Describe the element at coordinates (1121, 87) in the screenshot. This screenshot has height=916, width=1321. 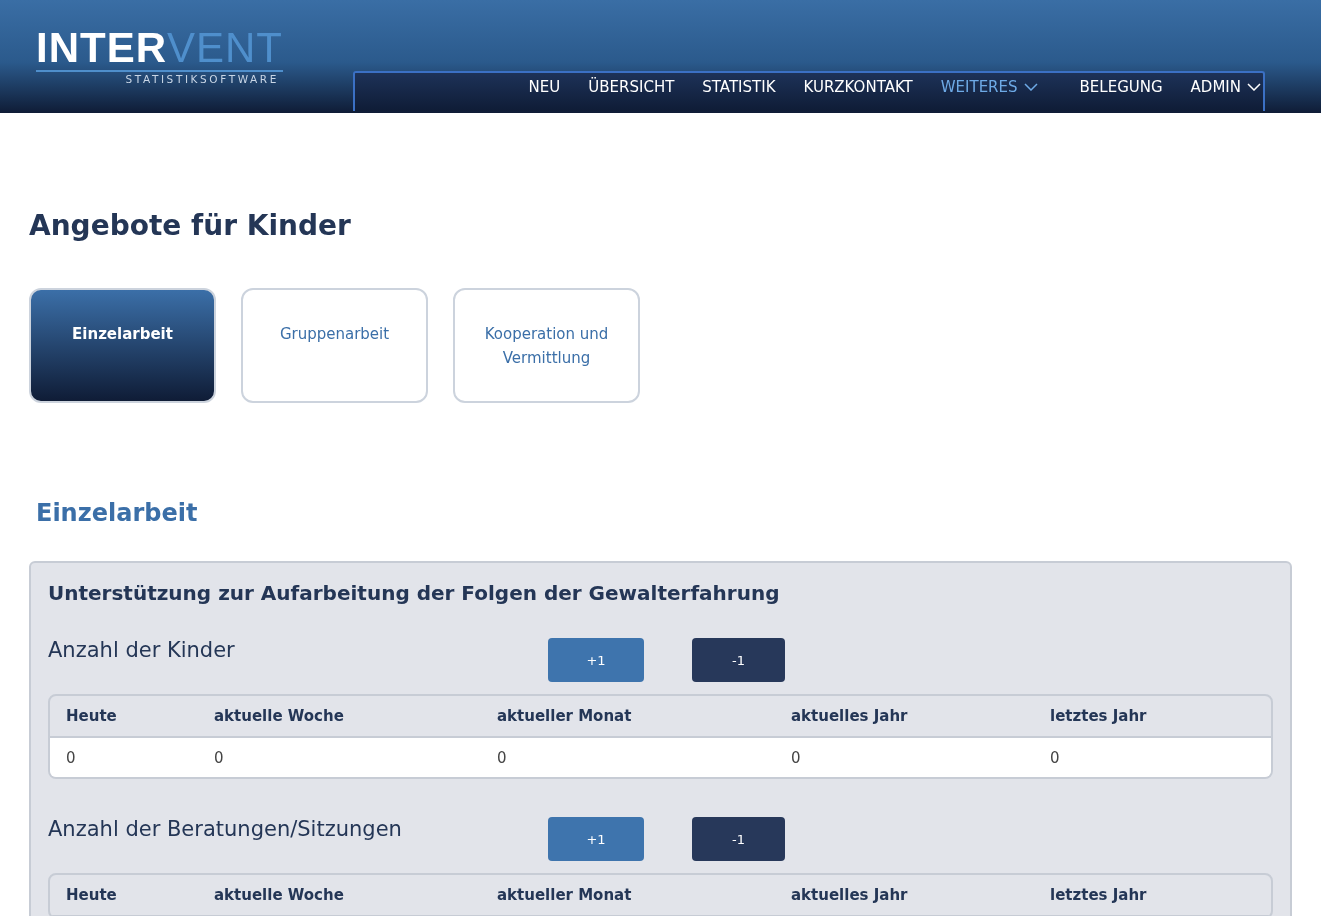
I see `nav-link: BELEGUNG` at that location.